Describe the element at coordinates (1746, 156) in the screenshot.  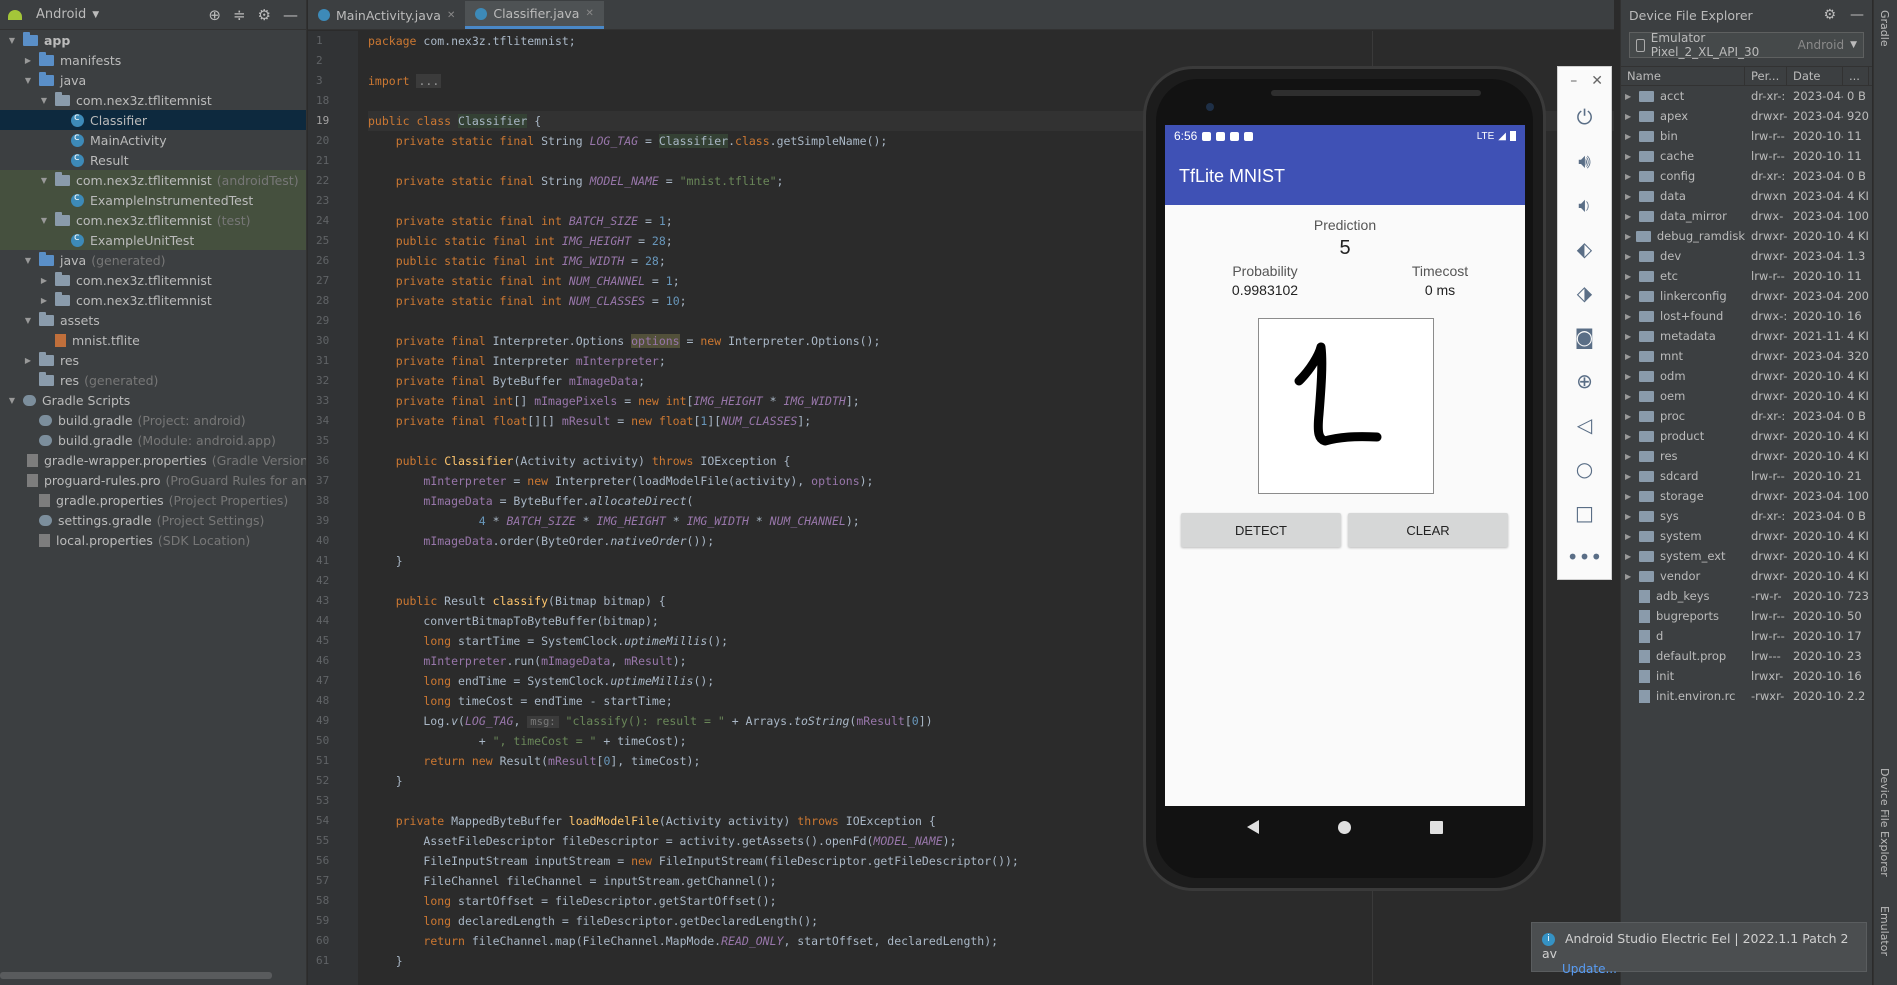
I see `file-row: ▶ cache lrw-r-- 2020-10- 11` at that location.